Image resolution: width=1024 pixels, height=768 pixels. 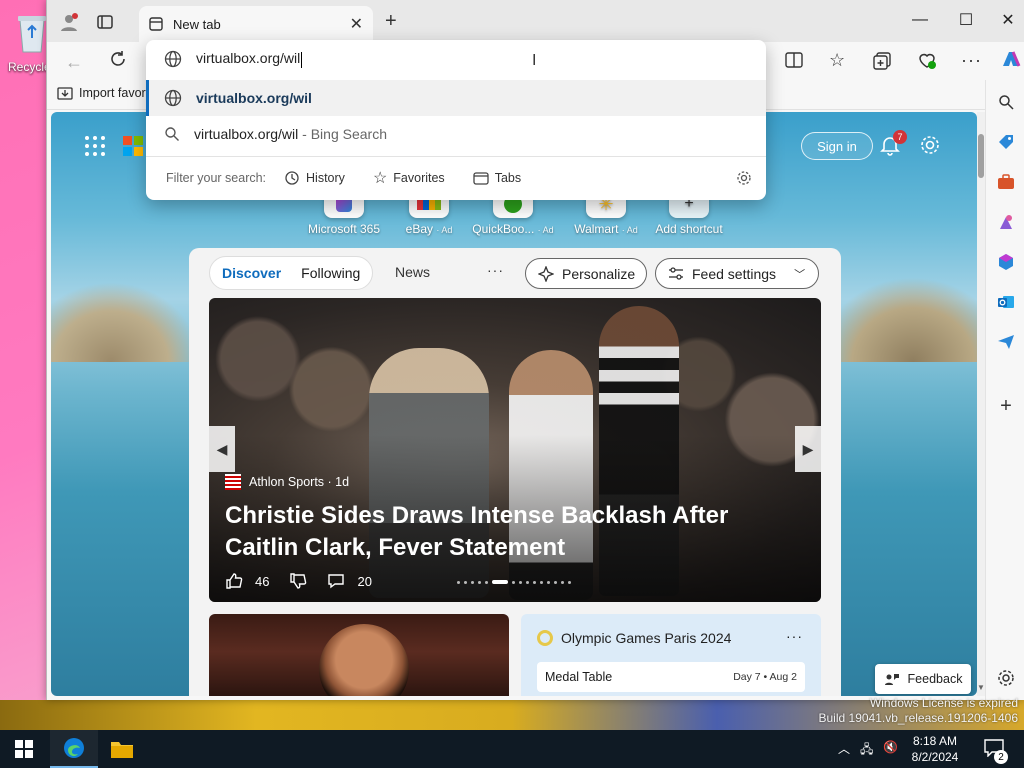 I want to click on more-options-icon: ···, so click(x=971, y=60).